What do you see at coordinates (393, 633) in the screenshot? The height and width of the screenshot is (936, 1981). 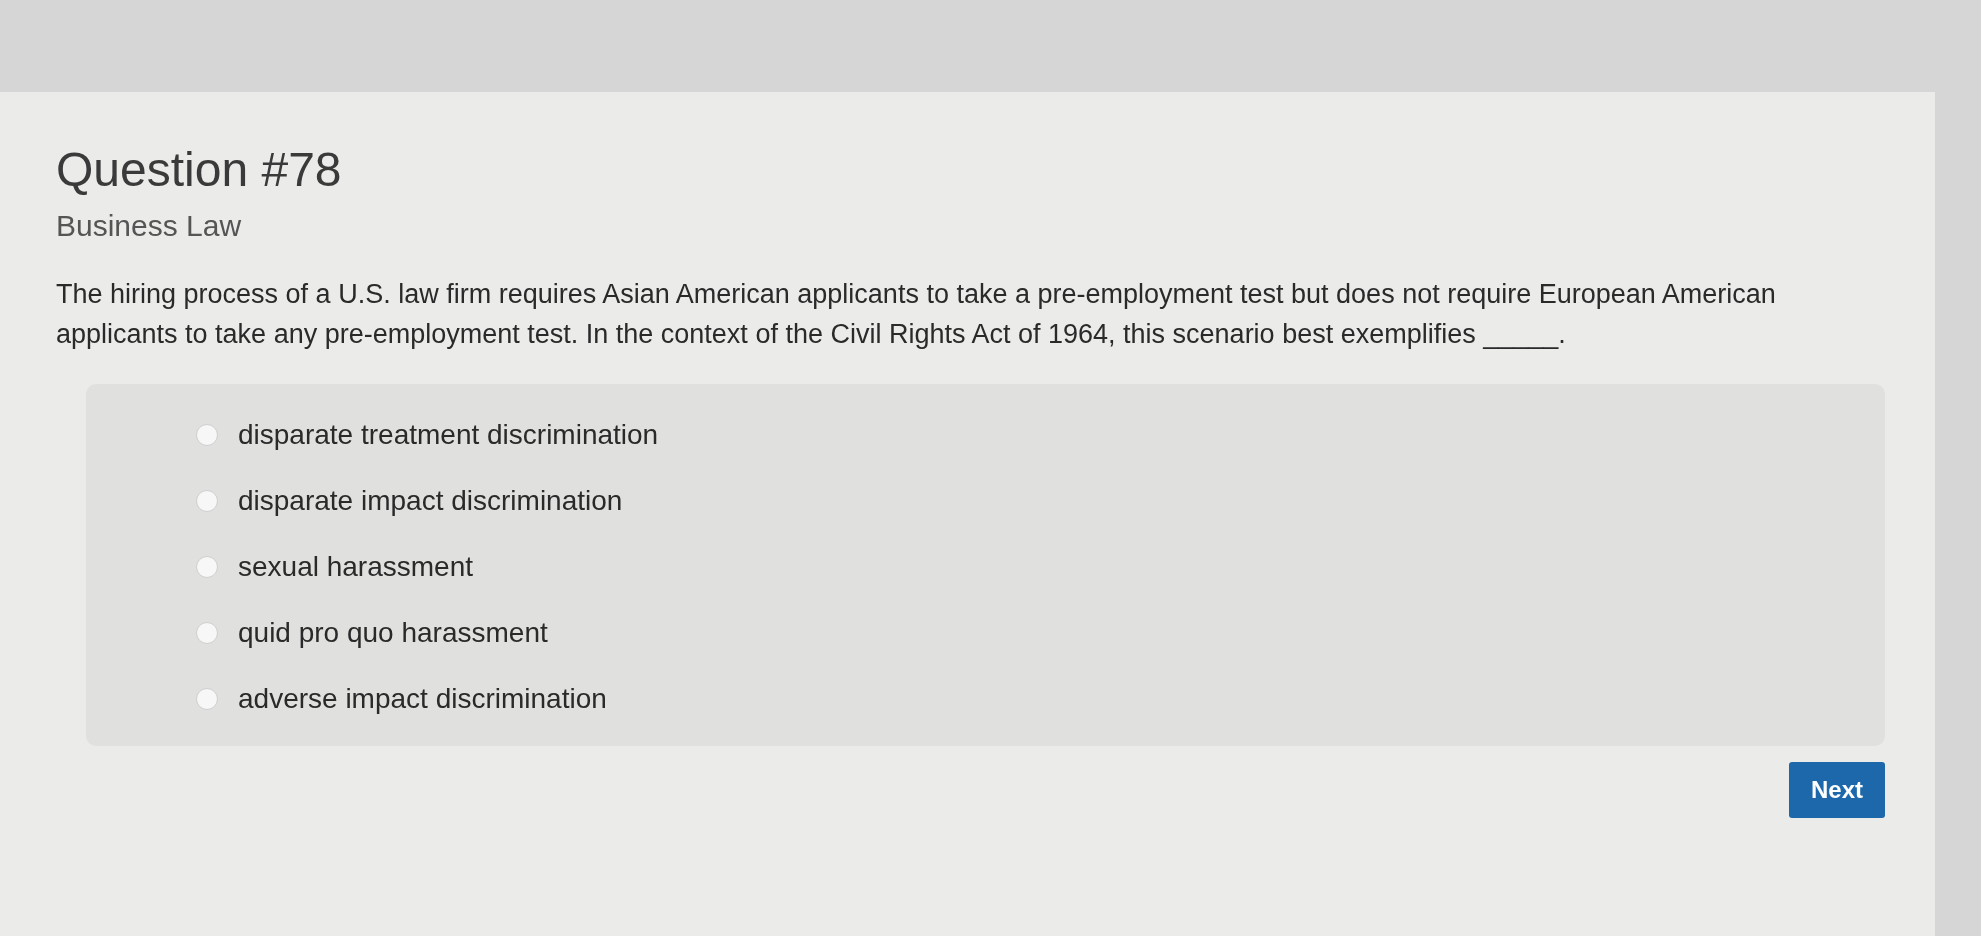 I see `option-label: quid pro quo harassment` at bounding box center [393, 633].